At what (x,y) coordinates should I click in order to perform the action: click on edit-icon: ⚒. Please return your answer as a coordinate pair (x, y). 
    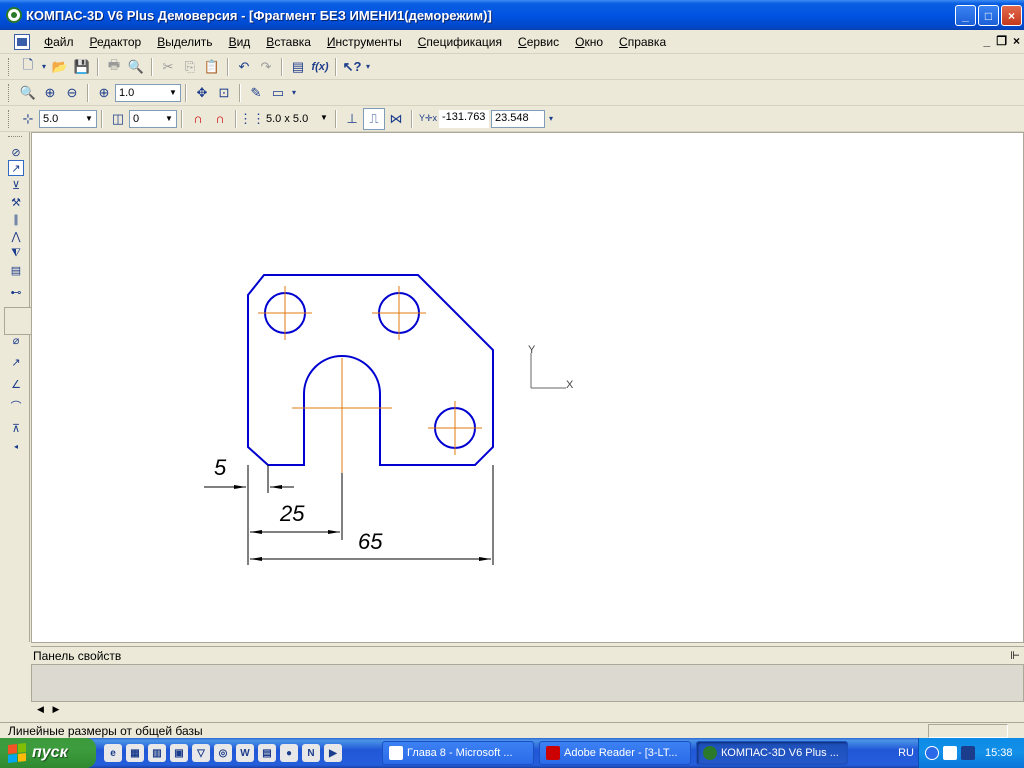
    Looking at the image, I should click on (16, 202).